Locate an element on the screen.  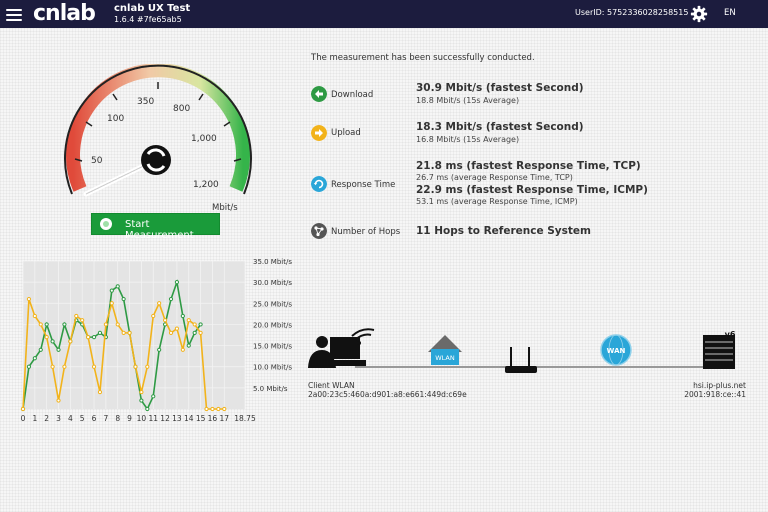
gauge-tick-label: 800 is located at coordinates (181, 109).